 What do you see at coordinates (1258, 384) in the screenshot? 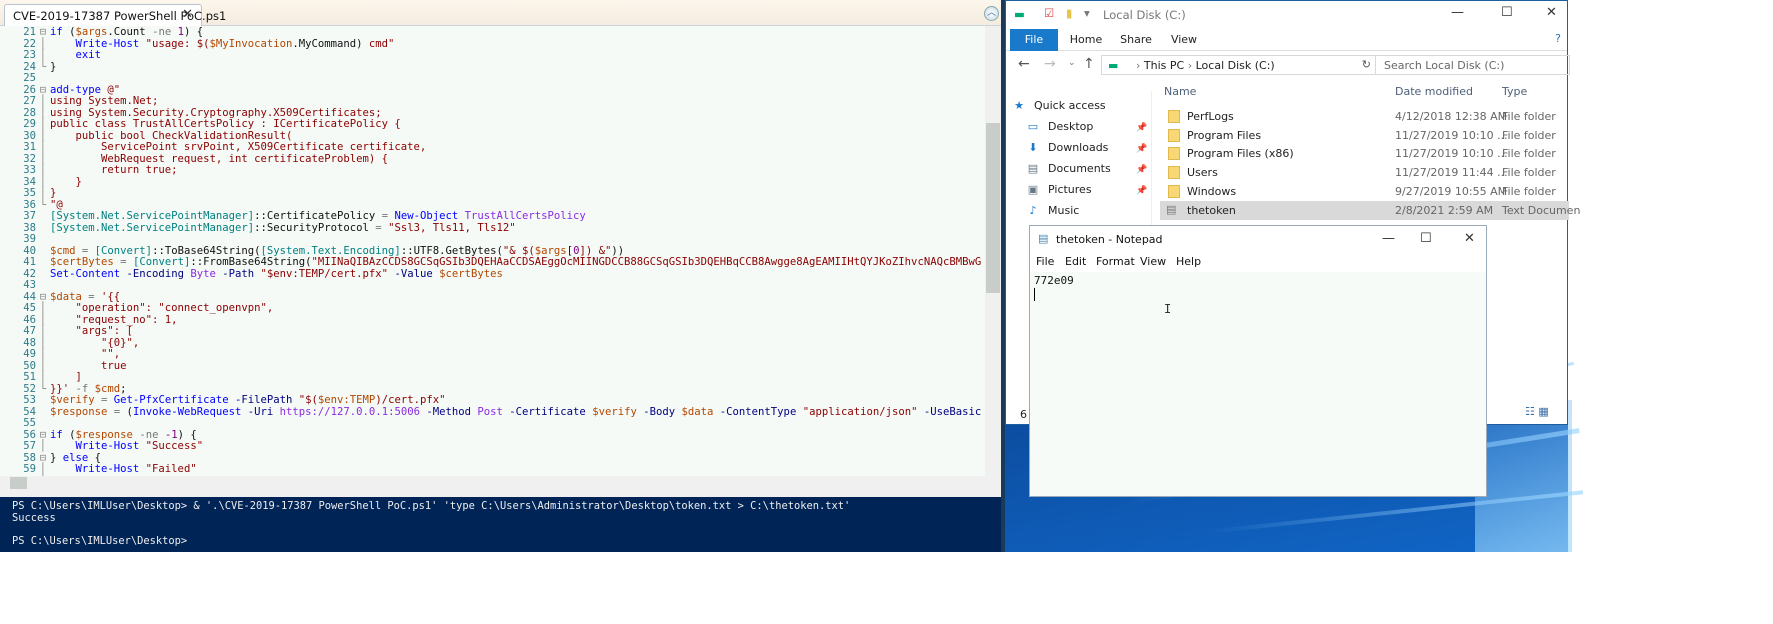
I see `notepad-text-area: 772e09 I` at bounding box center [1258, 384].